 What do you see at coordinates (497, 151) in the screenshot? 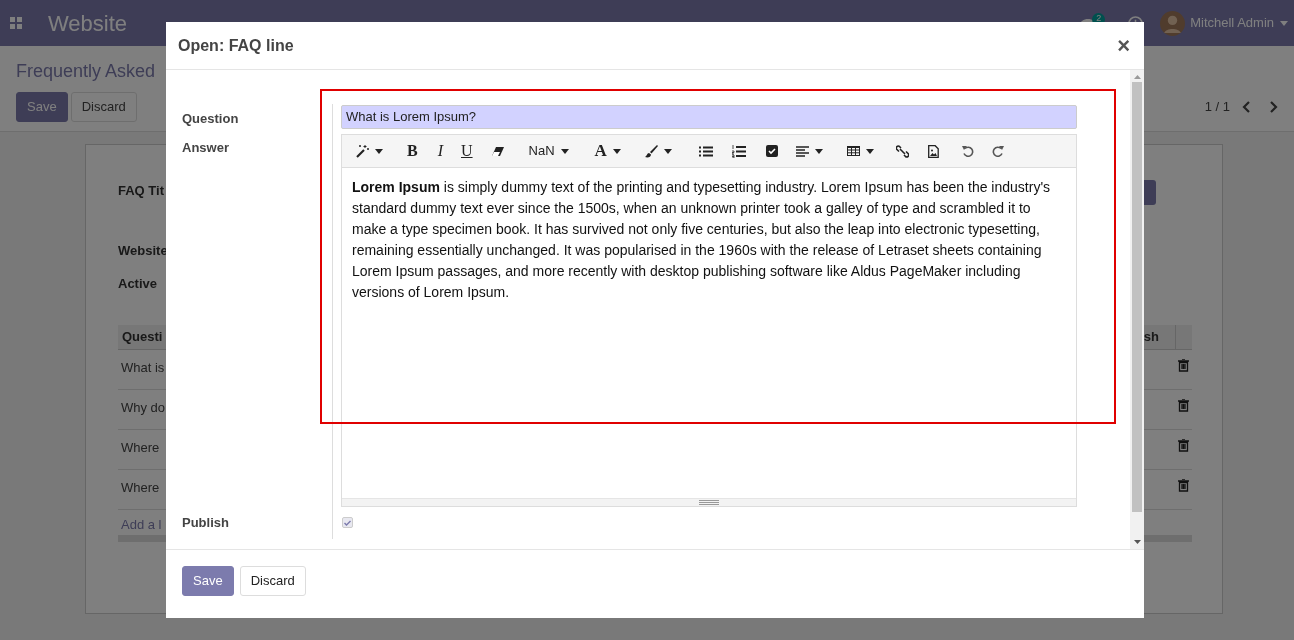
I see `eraser-icon` at bounding box center [497, 151].